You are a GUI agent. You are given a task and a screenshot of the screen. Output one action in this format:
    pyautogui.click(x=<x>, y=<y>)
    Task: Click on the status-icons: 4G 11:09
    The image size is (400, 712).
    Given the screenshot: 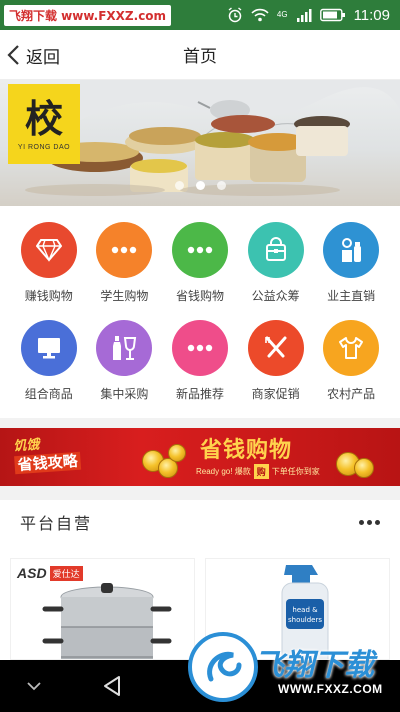 What is the action you would take?
    pyautogui.click(x=308, y=15)
    